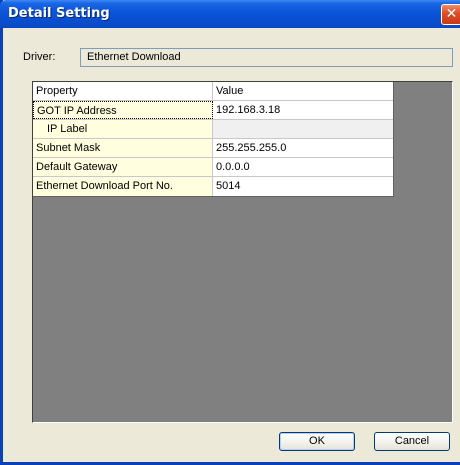  Describe the element at coordinates (123, 110) in the screenshot. I see `property-name: GOT IP Address` at that location.